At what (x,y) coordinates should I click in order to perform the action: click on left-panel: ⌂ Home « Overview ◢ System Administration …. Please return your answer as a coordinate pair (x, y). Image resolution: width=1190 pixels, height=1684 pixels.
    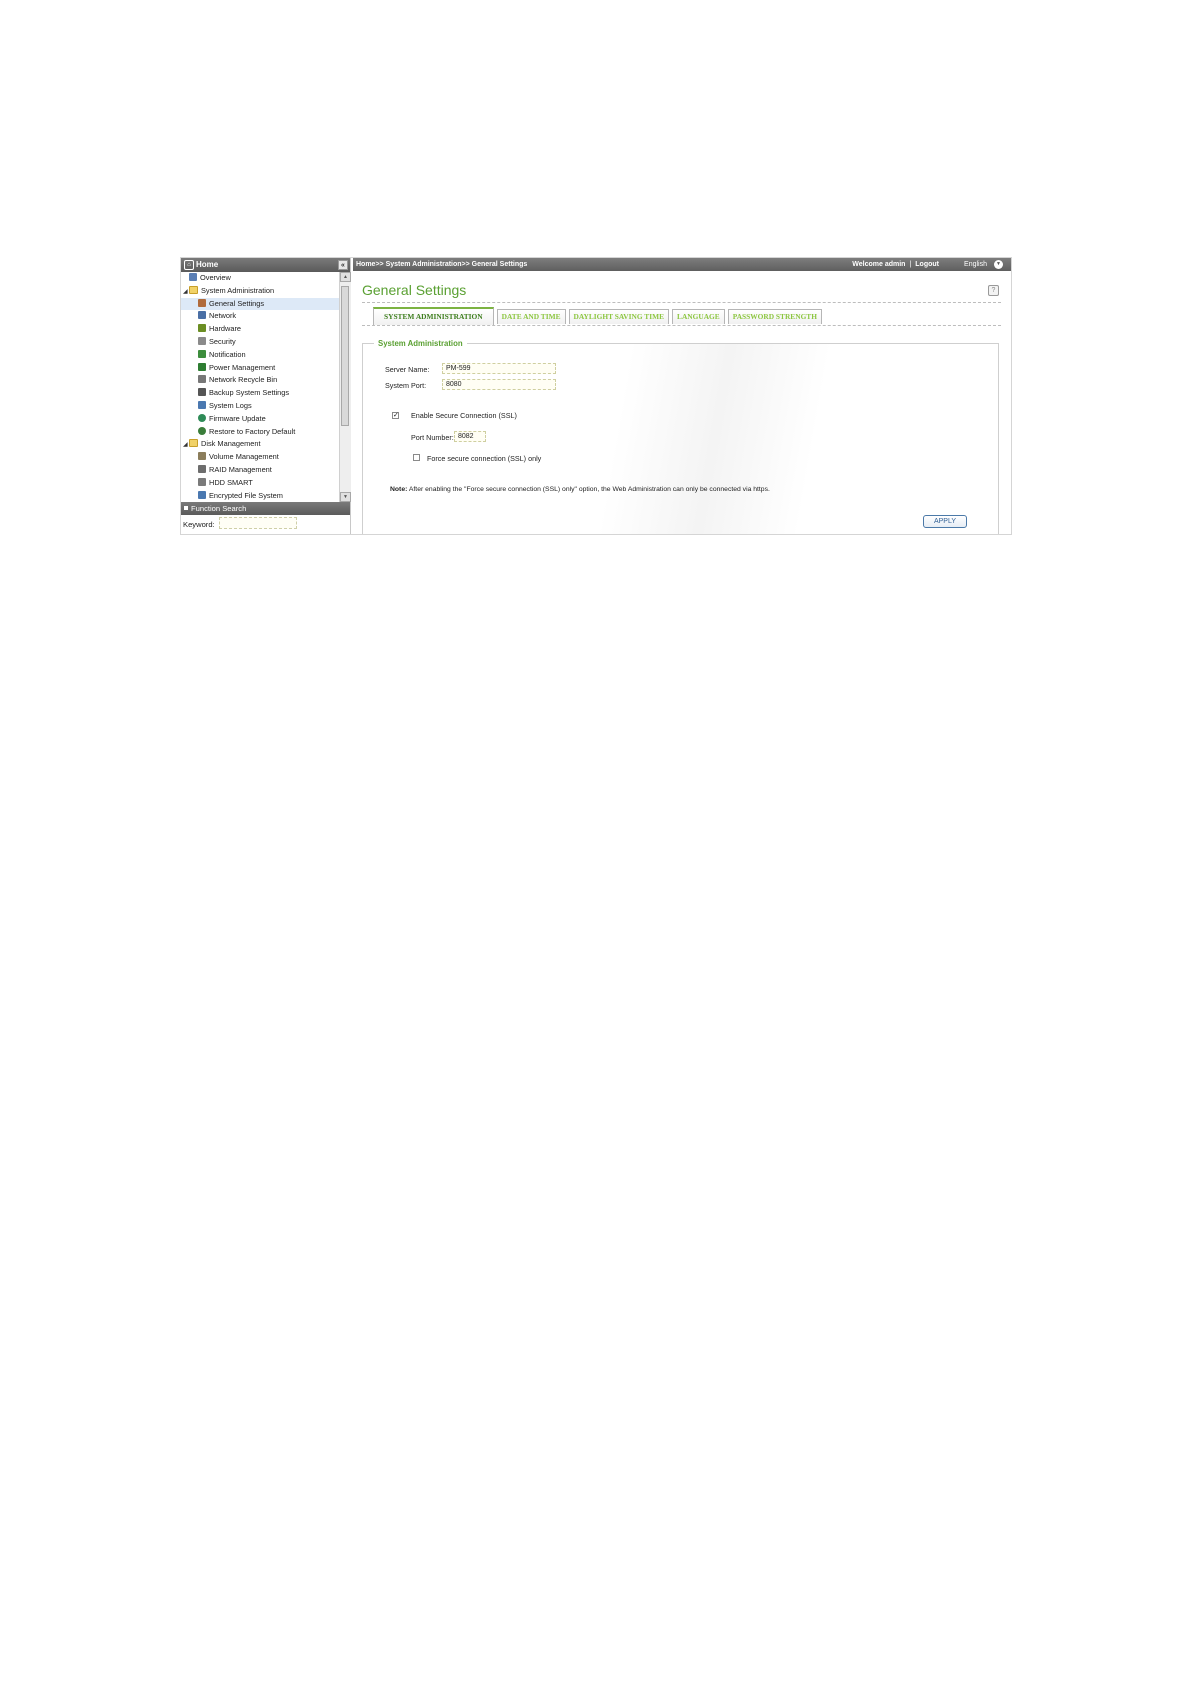
    Looking at the image, I should click on (266, 396).